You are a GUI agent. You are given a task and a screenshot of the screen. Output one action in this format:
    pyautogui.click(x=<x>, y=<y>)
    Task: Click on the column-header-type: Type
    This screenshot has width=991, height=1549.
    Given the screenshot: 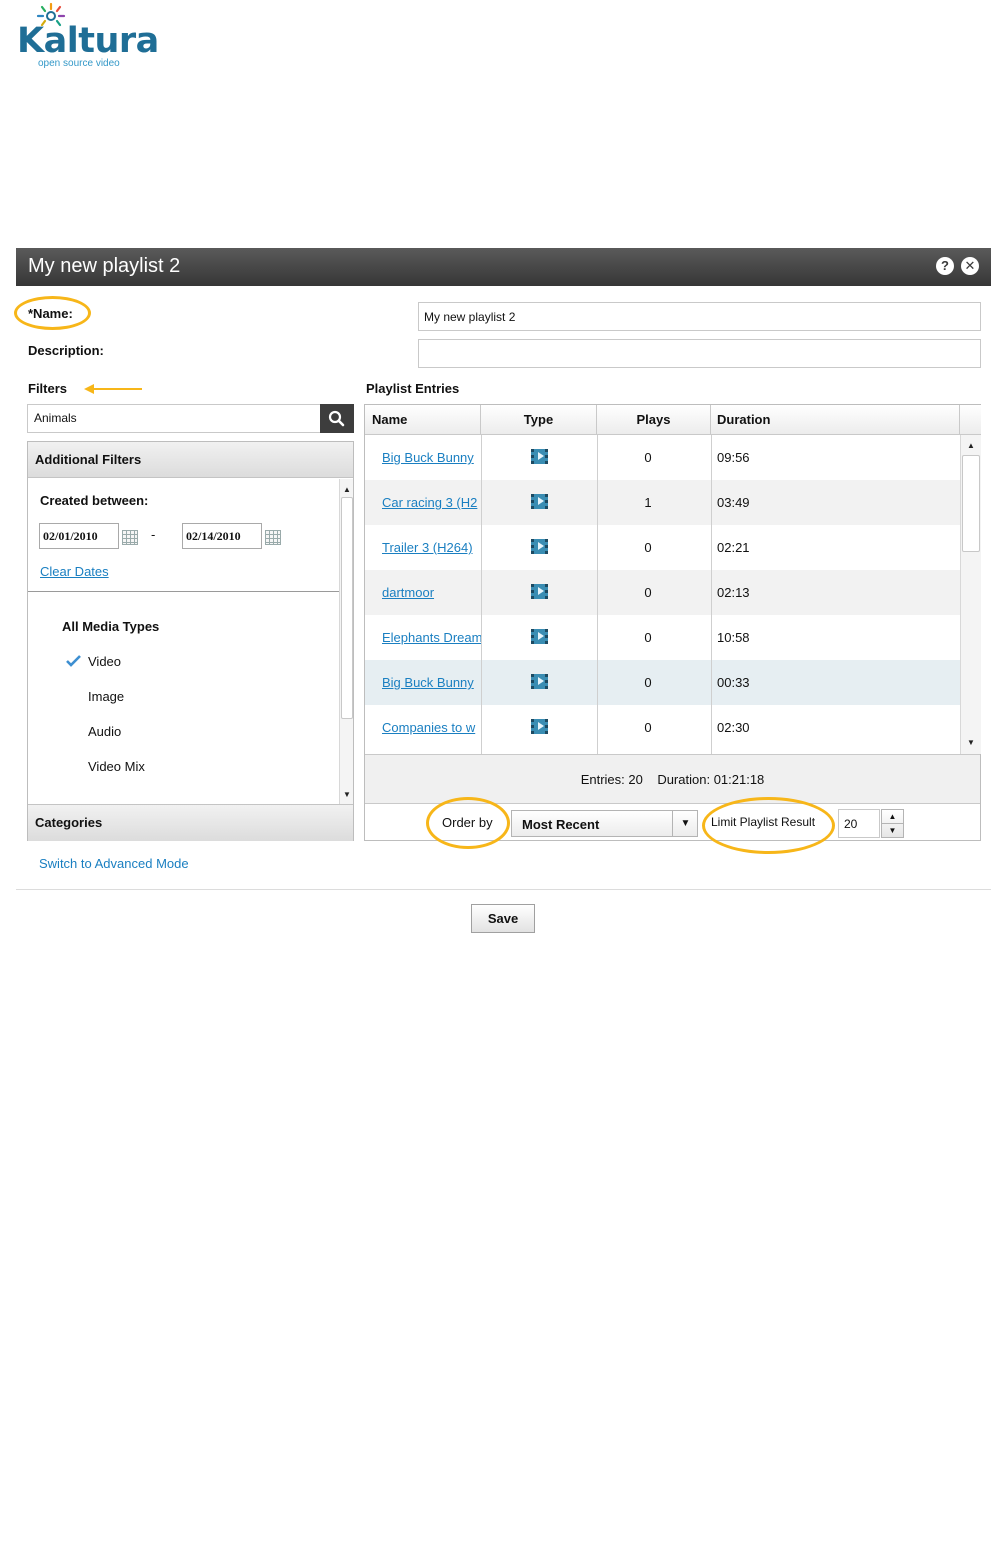 What is the action you would take?
    pyautogui.click(x=539, y=420)
    